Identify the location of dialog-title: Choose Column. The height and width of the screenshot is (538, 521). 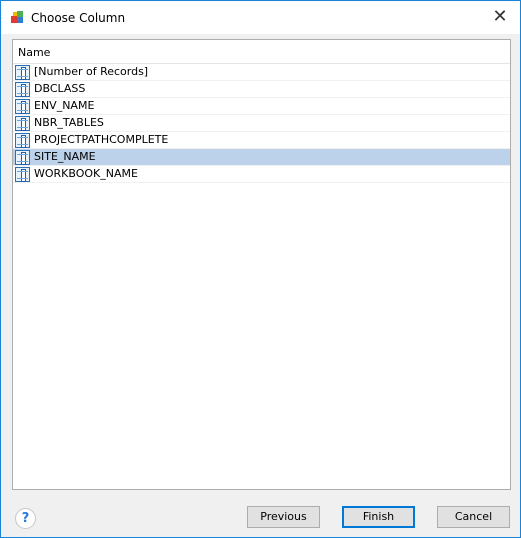
(78, 18).